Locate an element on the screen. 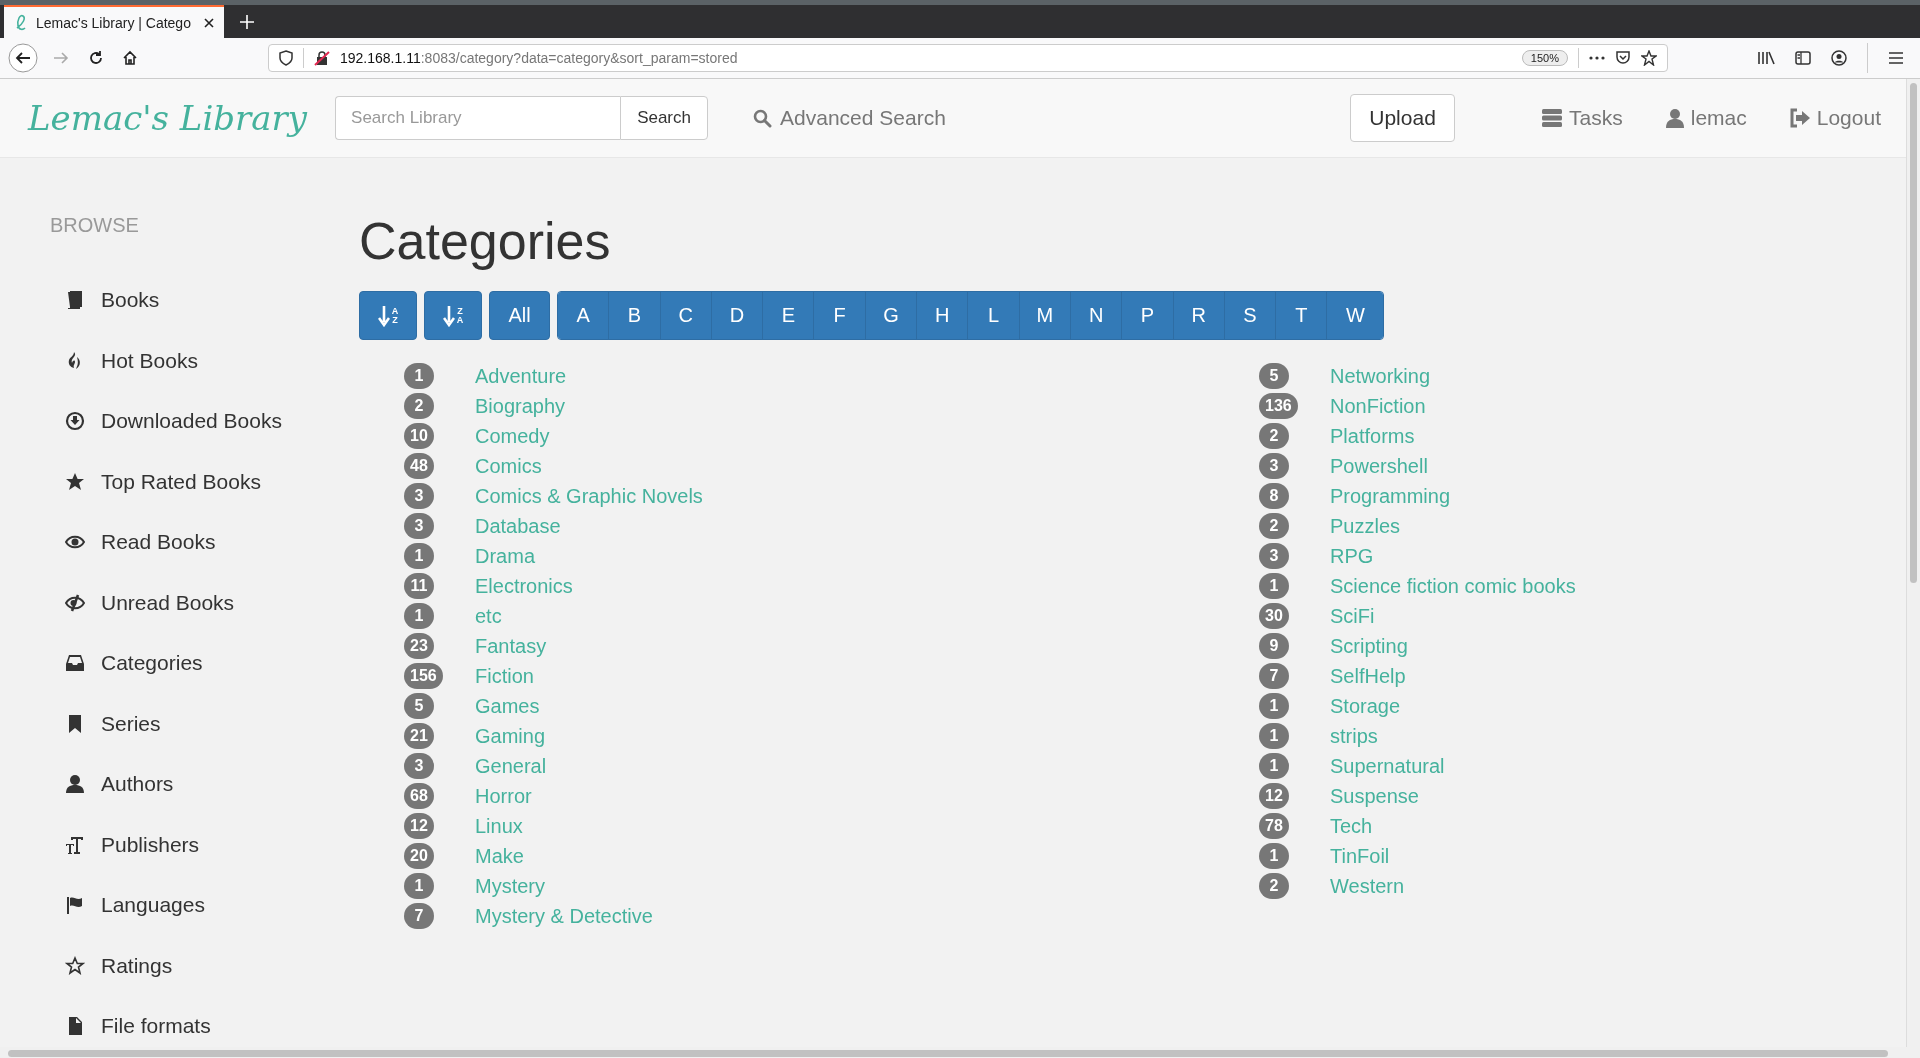 This screenshot has width=1920, height=1058. category-link: Comedy is located at coordinates (512, 436).